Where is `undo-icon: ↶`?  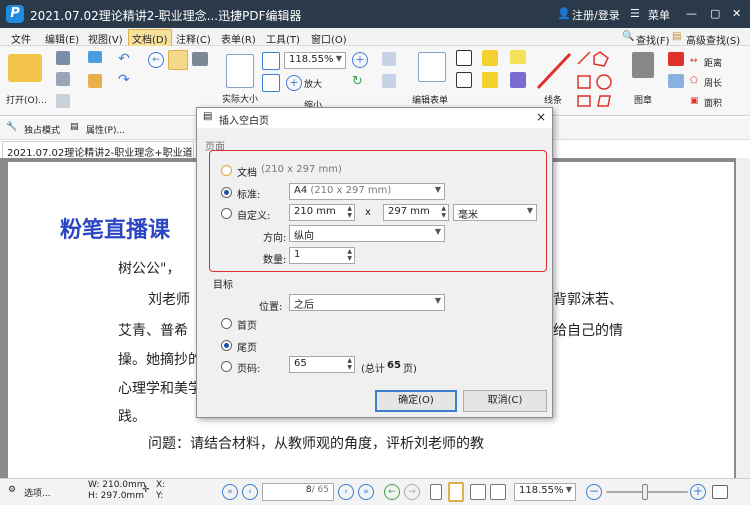 undo-icon: ↶ is located at coordinates (124, 59).